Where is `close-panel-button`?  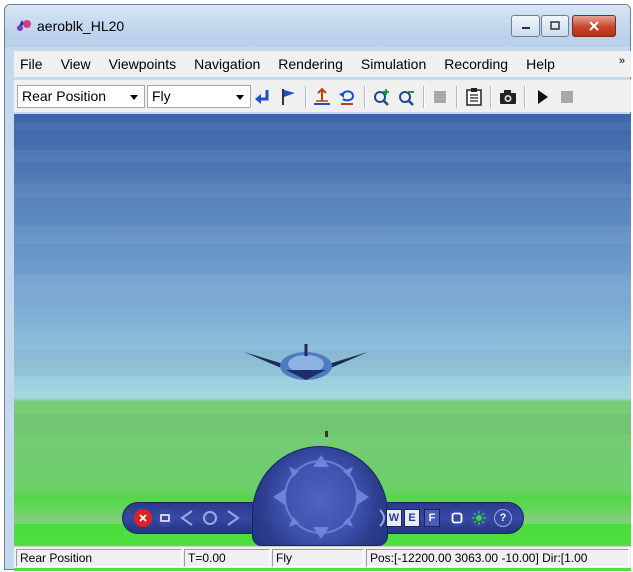 close-panel-button is located at coordinates (143, 518).